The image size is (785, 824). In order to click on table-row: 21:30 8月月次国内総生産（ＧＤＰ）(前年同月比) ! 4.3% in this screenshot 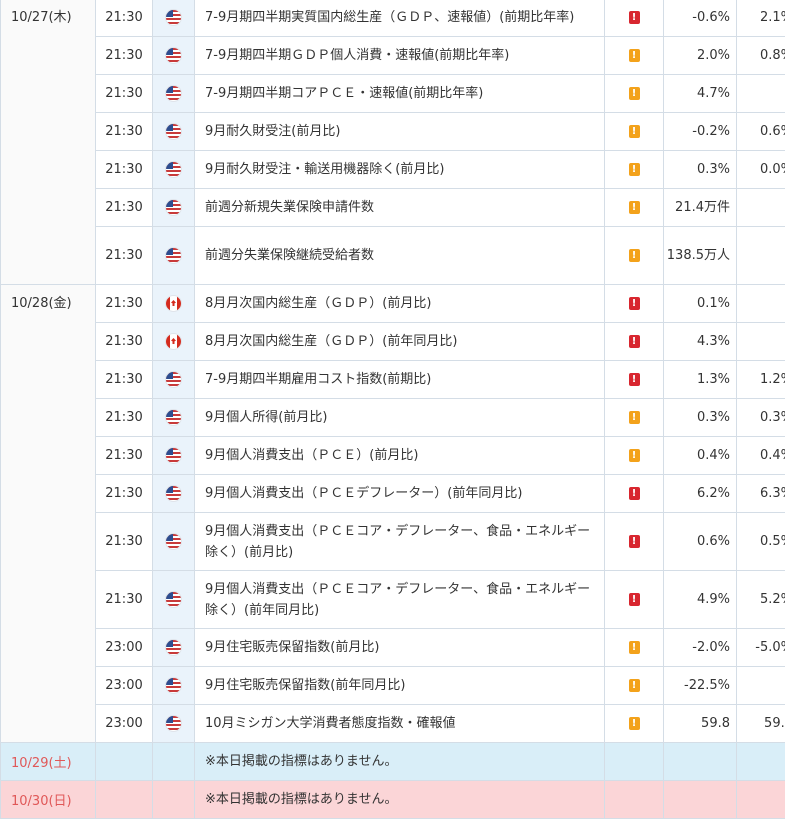, I will do `click(393, 341)`.